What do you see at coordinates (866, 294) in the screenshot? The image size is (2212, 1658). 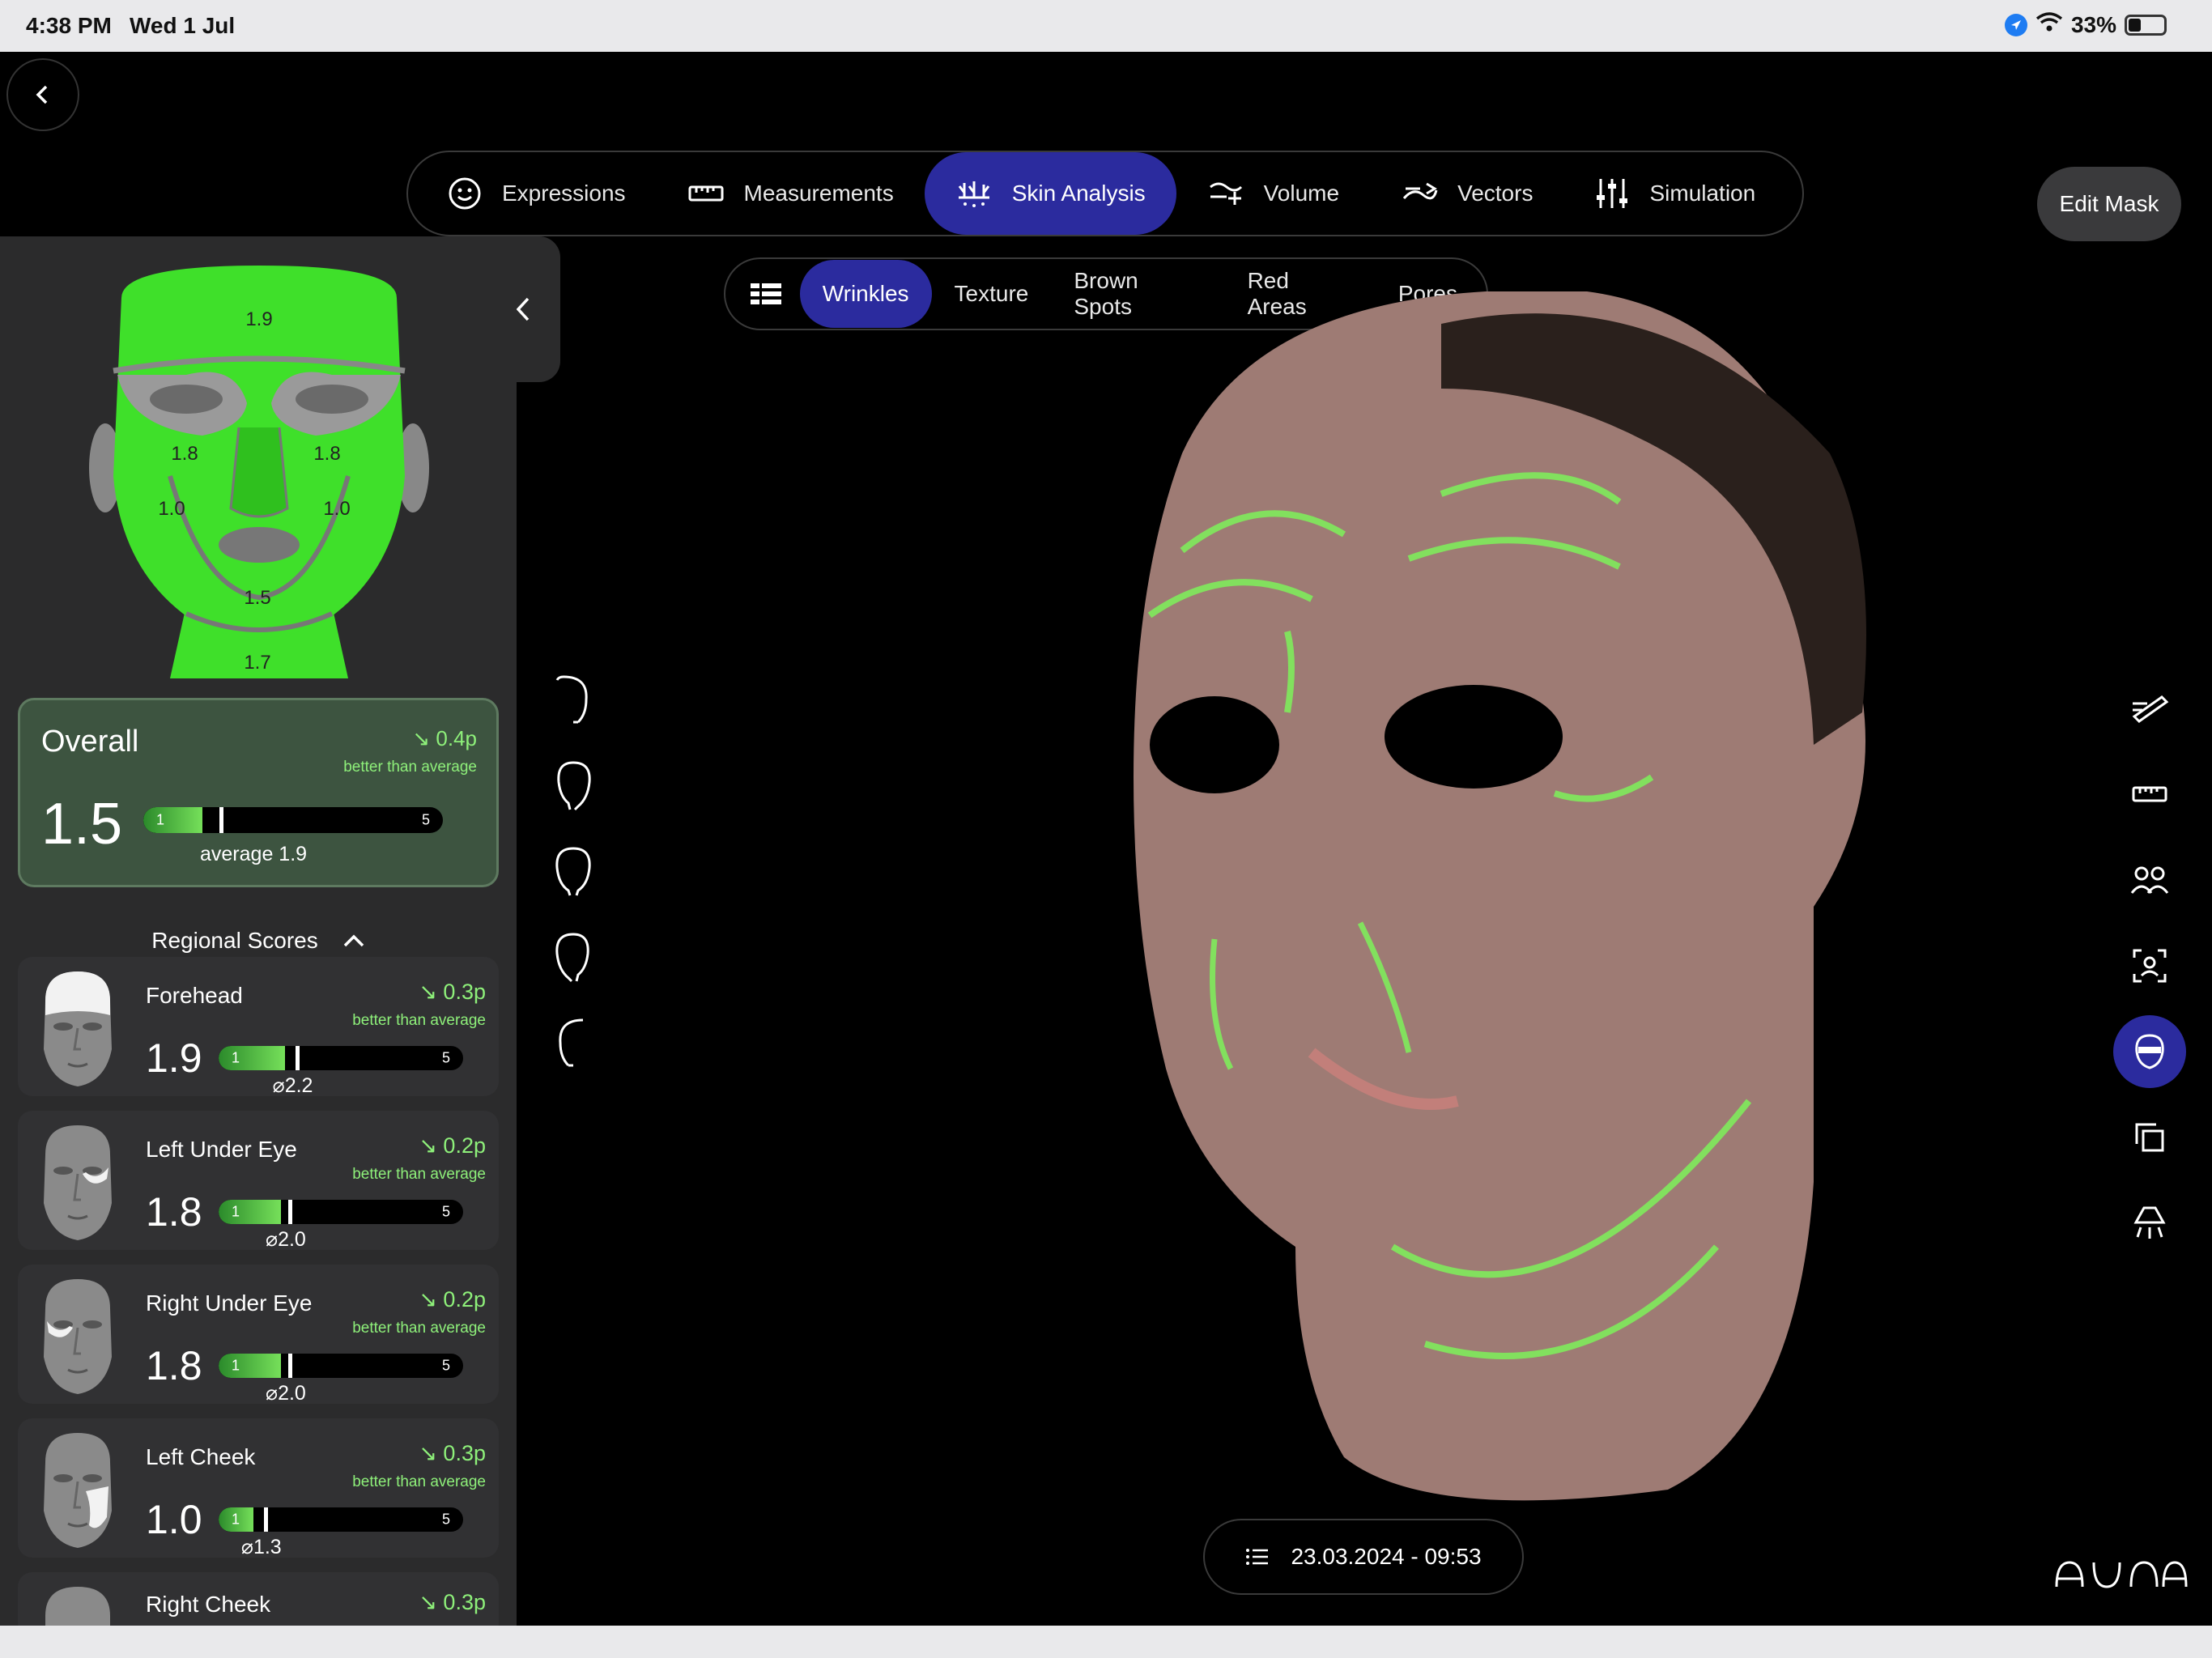 I see `tab-wrinkles: Wrinkles` at bounding box center [866, 294].